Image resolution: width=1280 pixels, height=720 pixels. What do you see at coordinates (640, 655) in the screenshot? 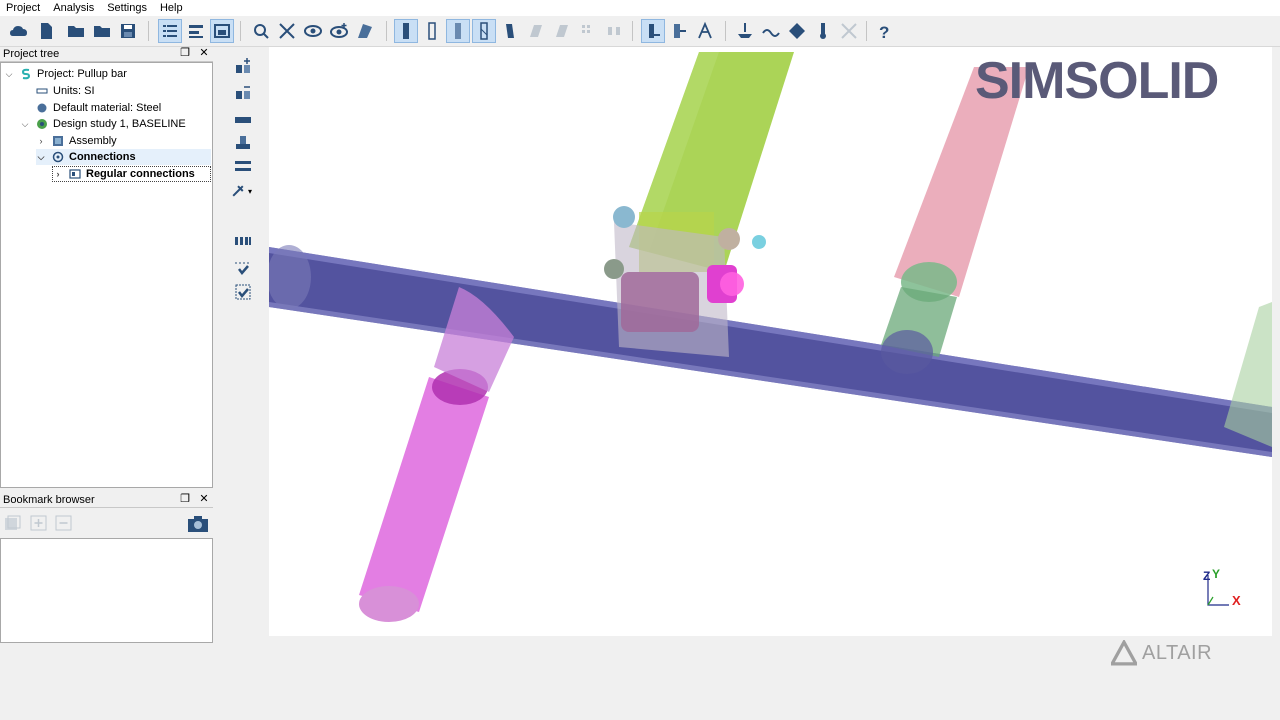
I see `status-bar` at bounding box center [640, 655].